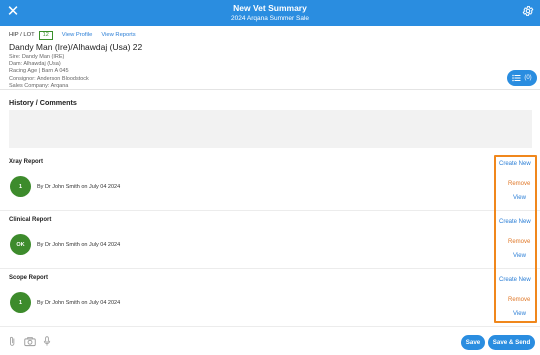 The width and height of the screenshot is (540, 355). Describe the element at coordinates (29, 278) in the screenshot. I see `report-name: Scope Report` at that location.